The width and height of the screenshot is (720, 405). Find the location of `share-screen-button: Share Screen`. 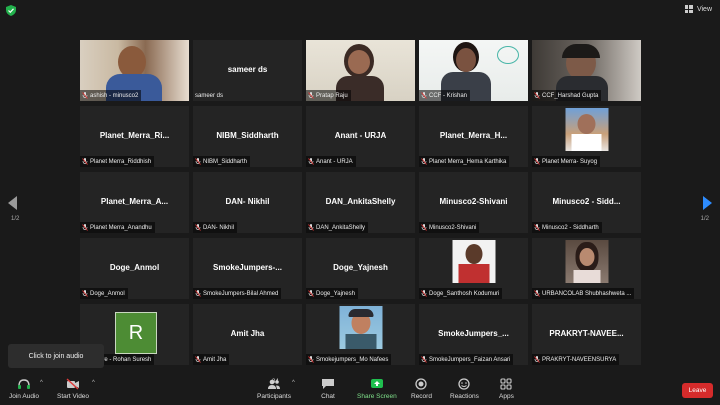

share-screen-button: Share Screen is located at coordinates (377, 389).